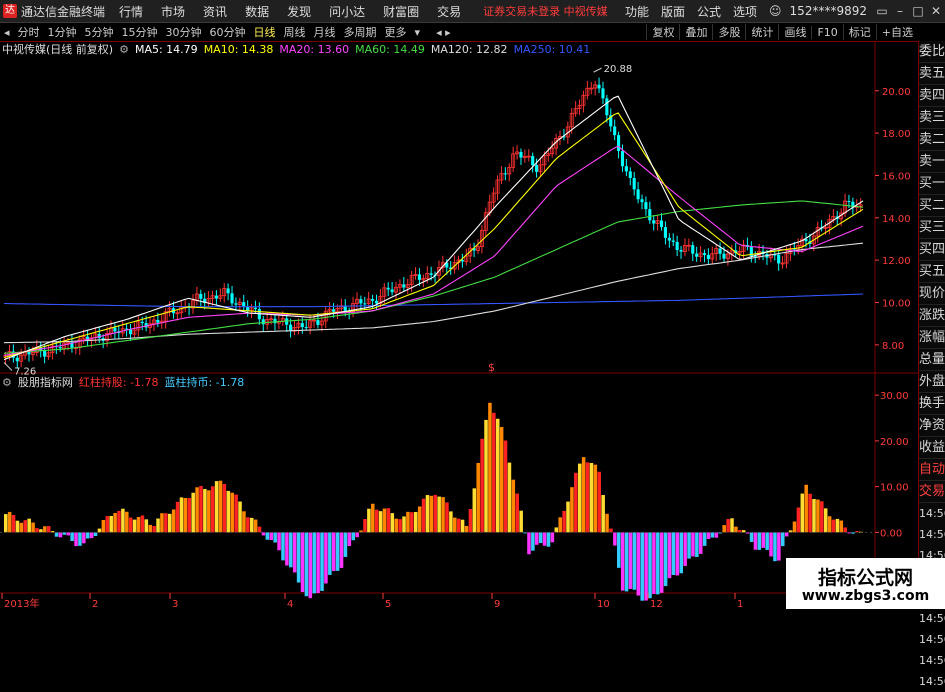 This screenshot has height=692, width=945. Describe the element at coordinates (57, 49) in the screenshot. I see `stock-title: 中视传媒(日线 前复权)` at that location.